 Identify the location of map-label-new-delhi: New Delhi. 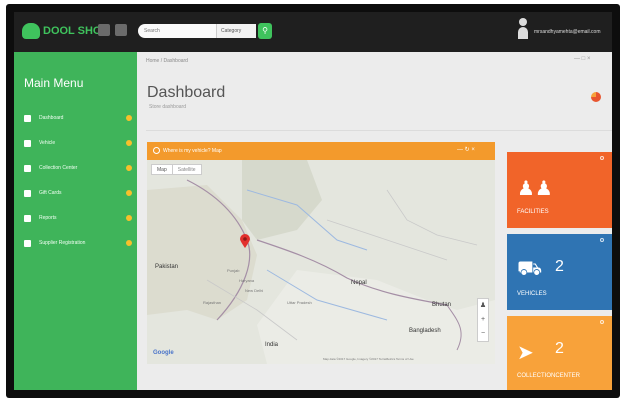
(254, 290).